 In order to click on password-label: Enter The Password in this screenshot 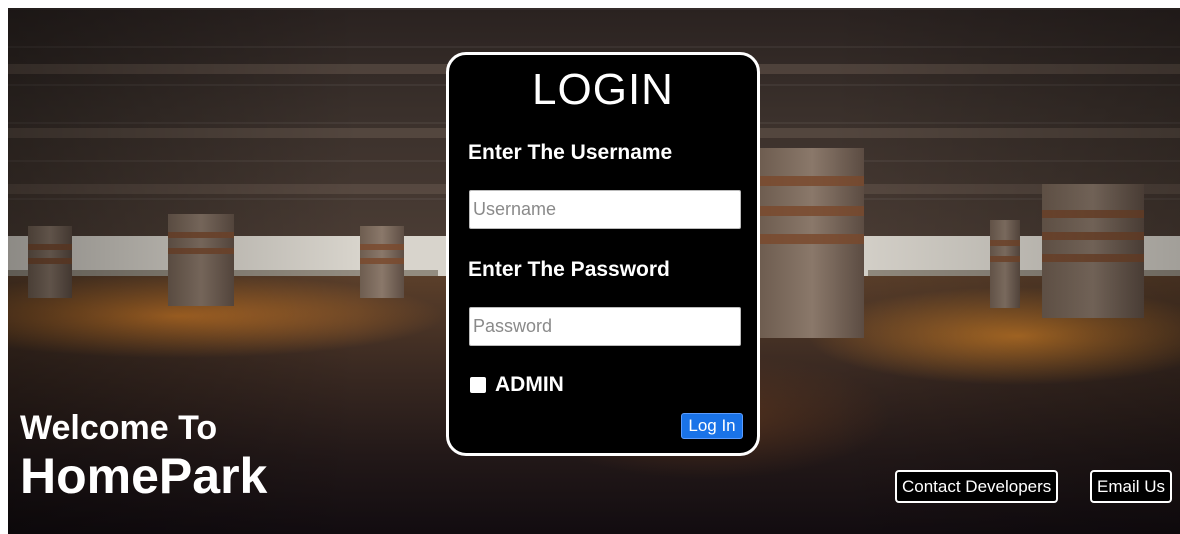, I will do `click(569, 269)`.